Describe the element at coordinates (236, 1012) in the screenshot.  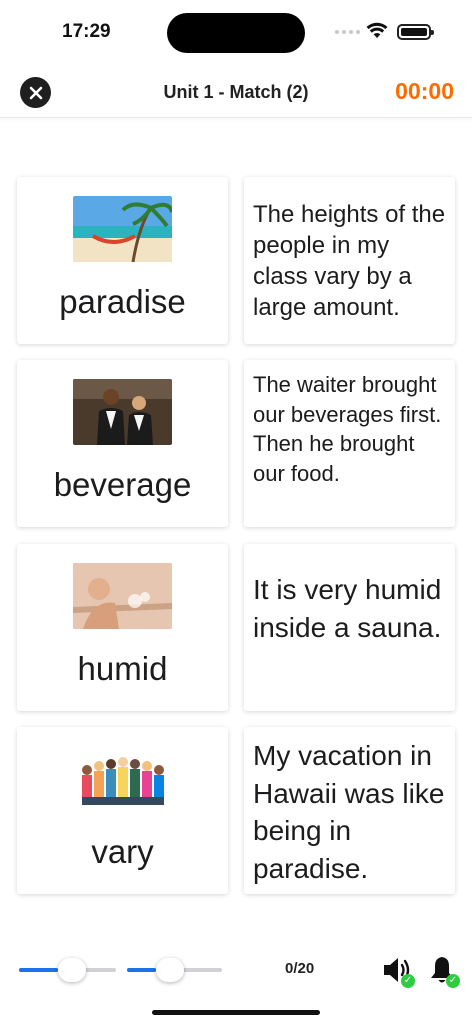
I see `home-indicator` at that location.